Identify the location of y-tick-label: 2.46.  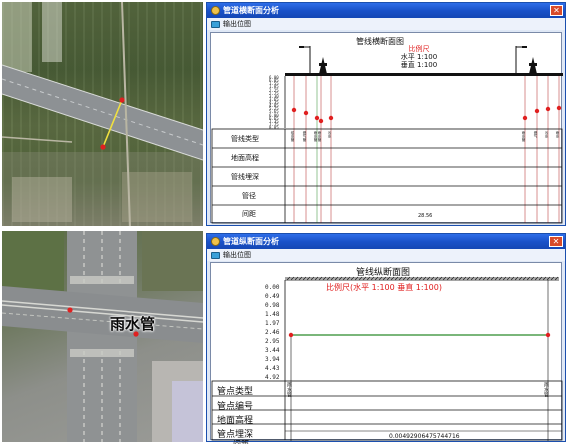
(272, 332).